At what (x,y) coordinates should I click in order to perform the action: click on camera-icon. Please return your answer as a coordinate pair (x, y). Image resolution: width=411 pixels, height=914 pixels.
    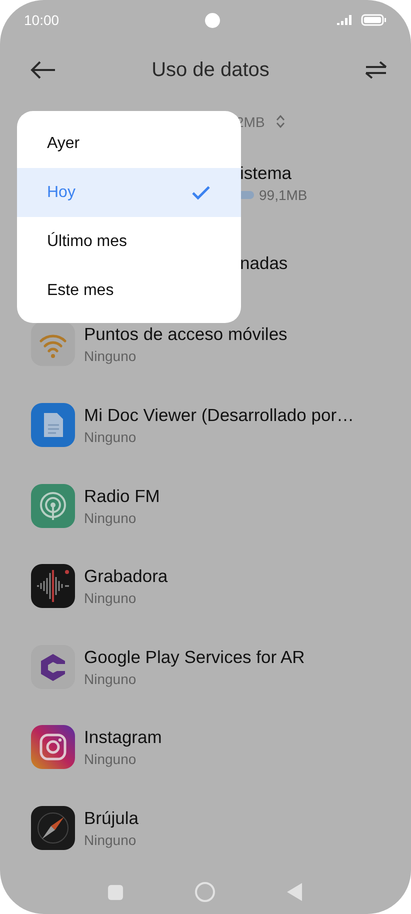
    Looking at the image, I should click on (53, 747).